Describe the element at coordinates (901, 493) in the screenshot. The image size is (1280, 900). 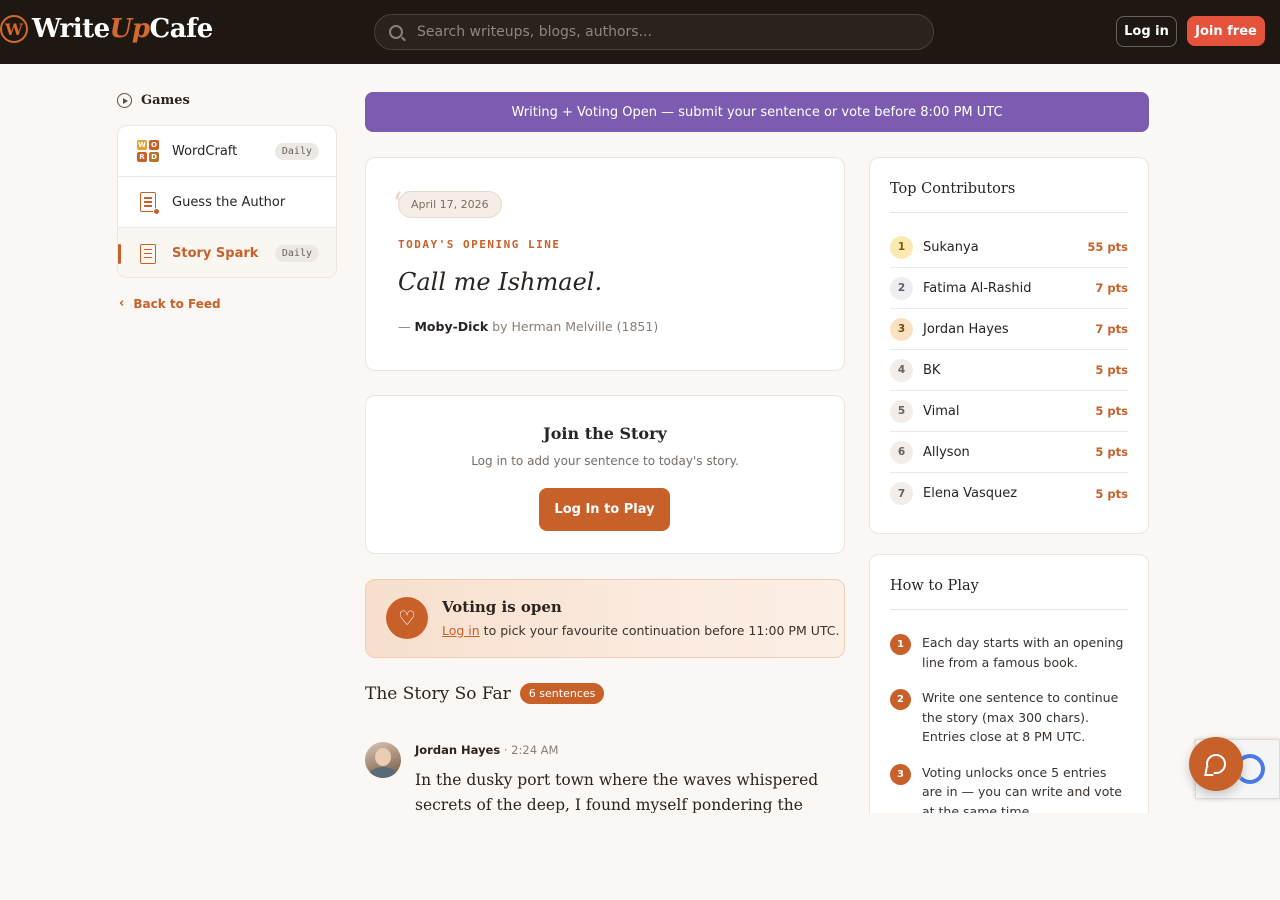
I see `rank-badge: 7` at that location.